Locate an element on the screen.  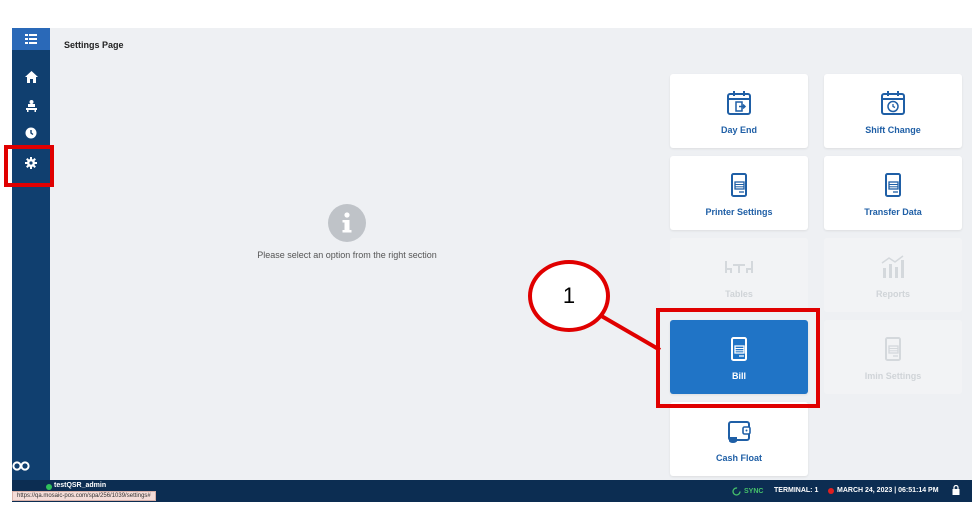
annotation-callout: 1 is located at coordinates (569, 296).